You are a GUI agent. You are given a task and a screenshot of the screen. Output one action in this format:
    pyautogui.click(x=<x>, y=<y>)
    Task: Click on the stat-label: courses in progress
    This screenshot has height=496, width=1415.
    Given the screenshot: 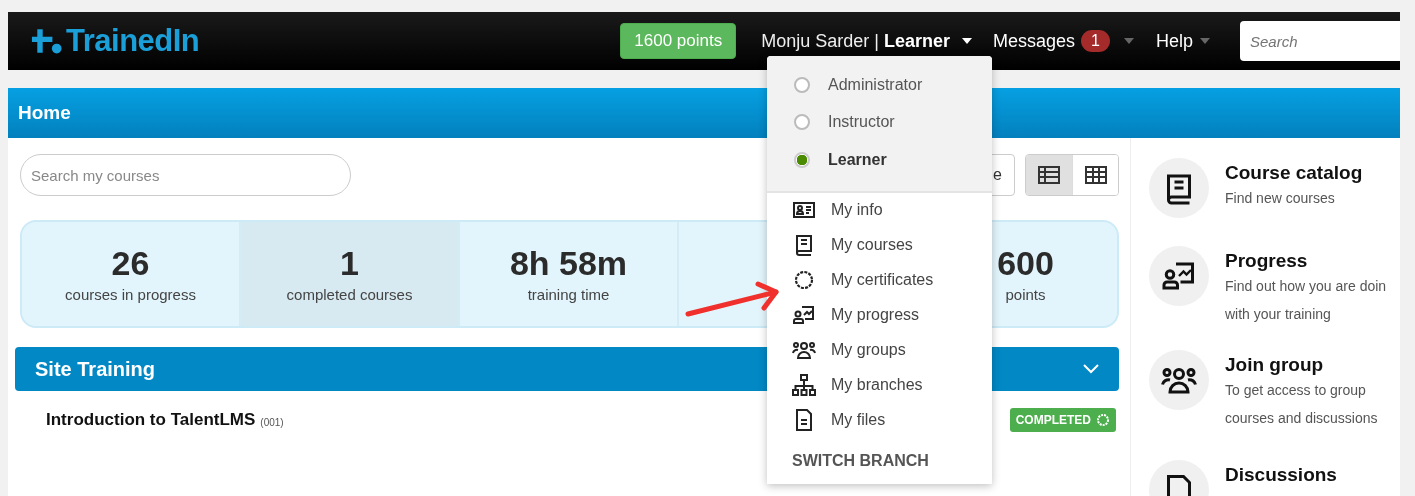 What is the action you would take?
    pyautogui.click(x=130, y=295)
    